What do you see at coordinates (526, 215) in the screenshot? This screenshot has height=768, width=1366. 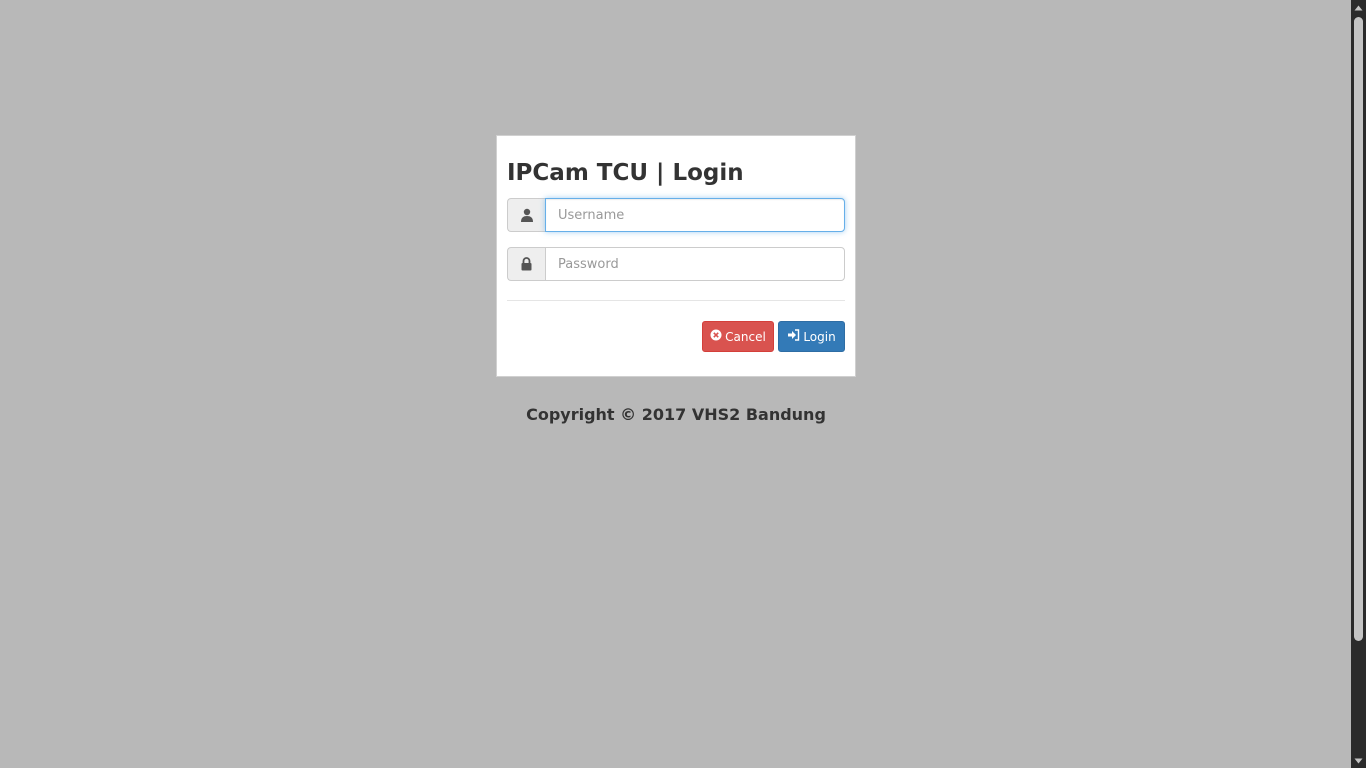 I see `user-icon` at bounding box center [526, 215].